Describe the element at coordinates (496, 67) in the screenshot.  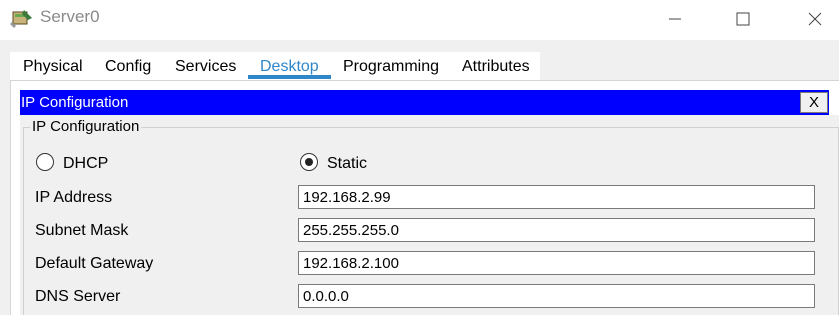
I see `tab-attributes: Attributes` at that location.